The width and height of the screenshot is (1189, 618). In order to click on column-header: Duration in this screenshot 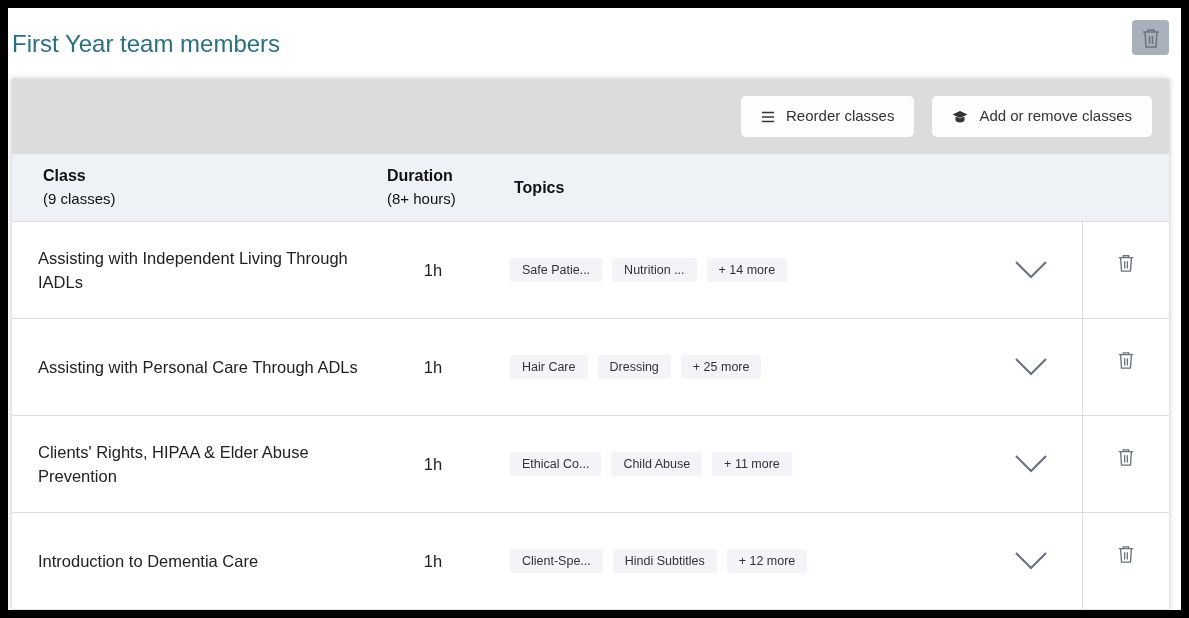, I will do `click(420, 175)`.